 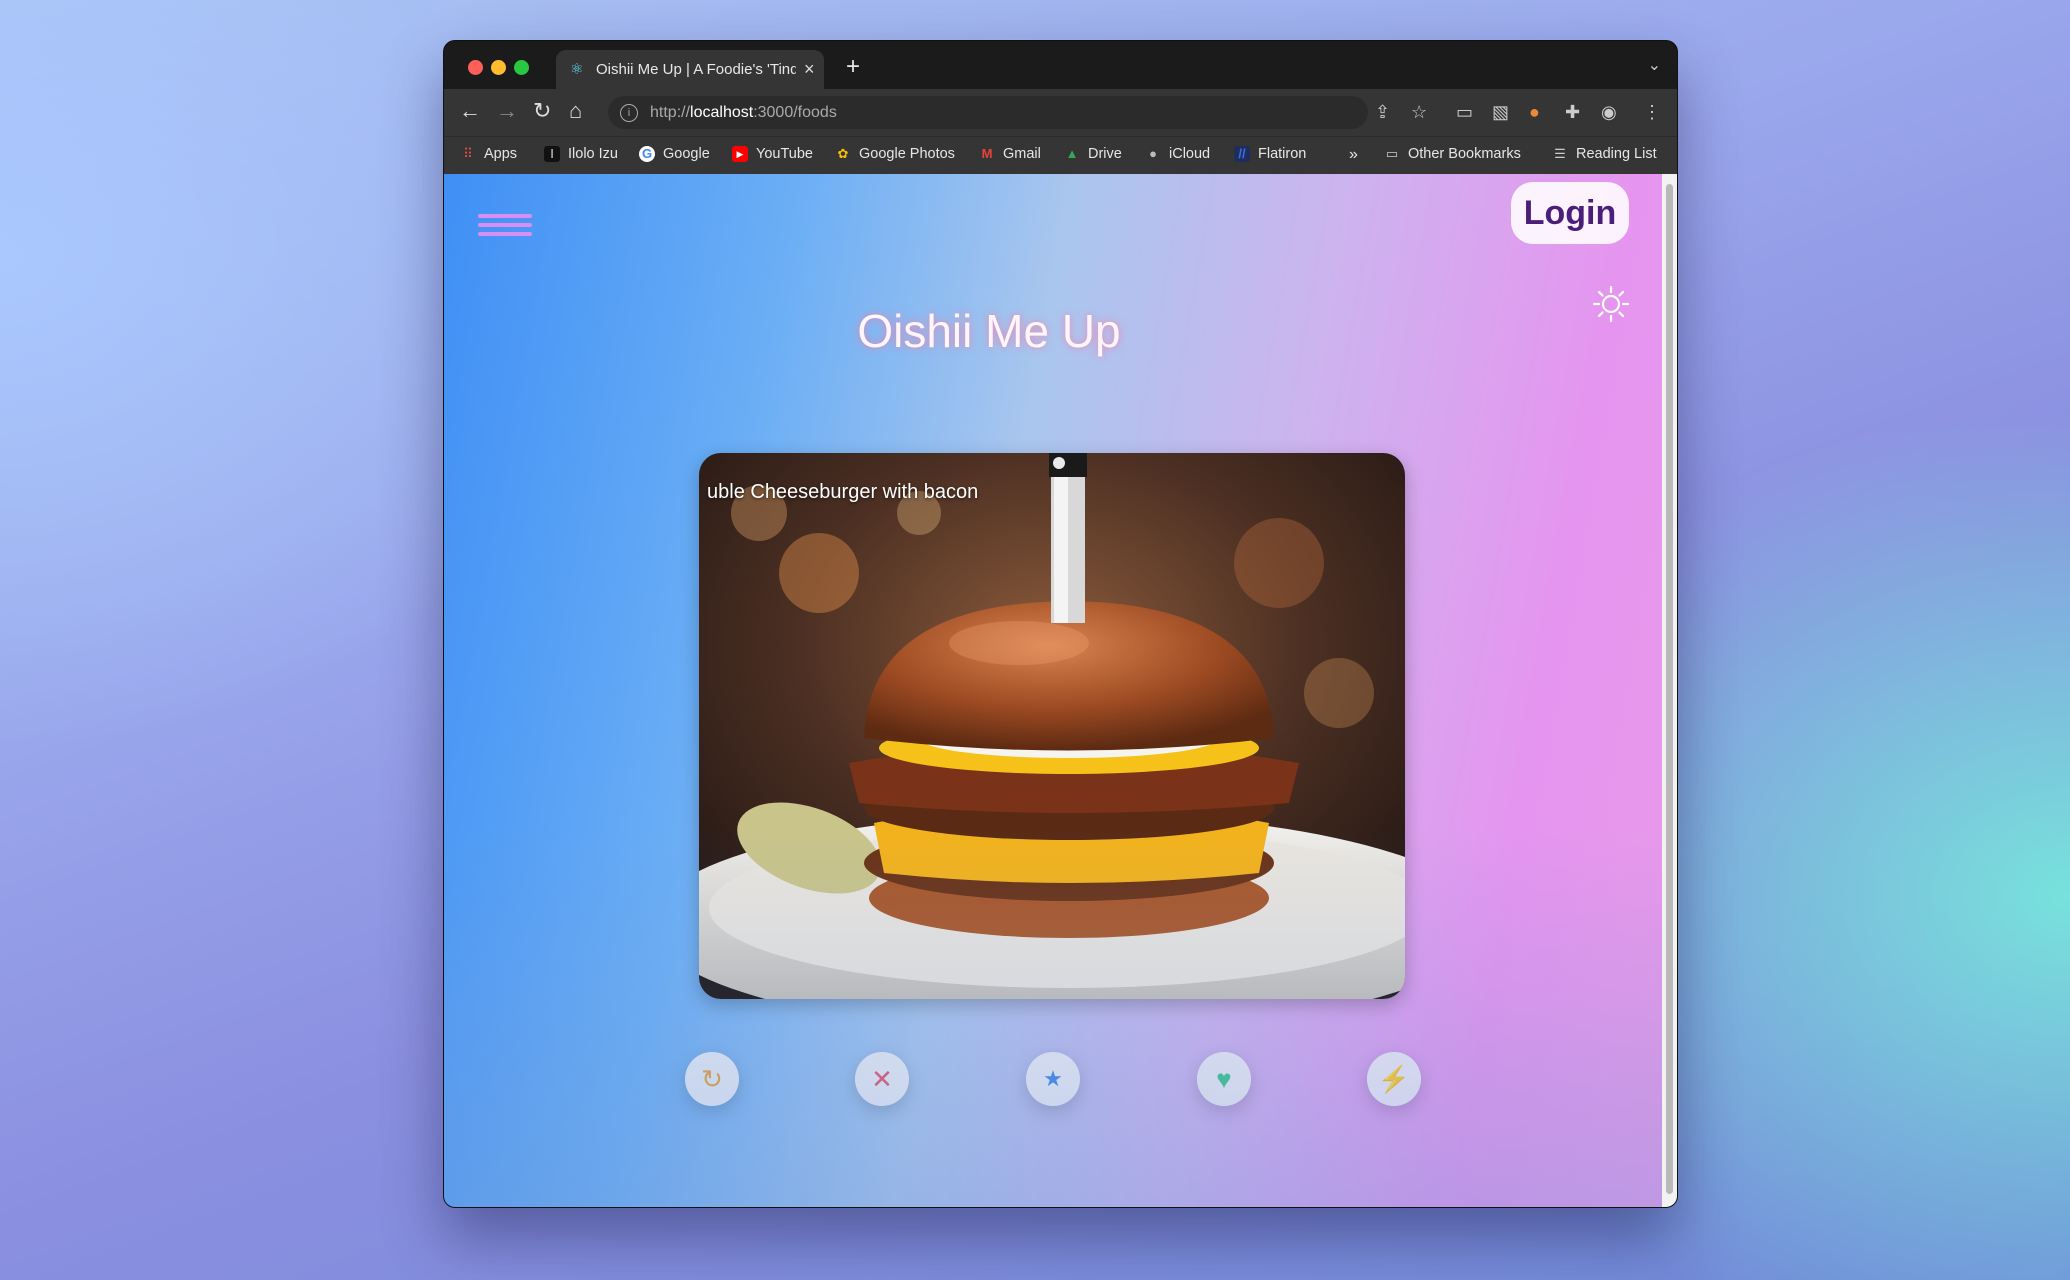 What do you see at coordinates (988, 112) in the screenshot?
I see `address-bar: i http://localhost:3000/foods` at bounding box center [988, 112].